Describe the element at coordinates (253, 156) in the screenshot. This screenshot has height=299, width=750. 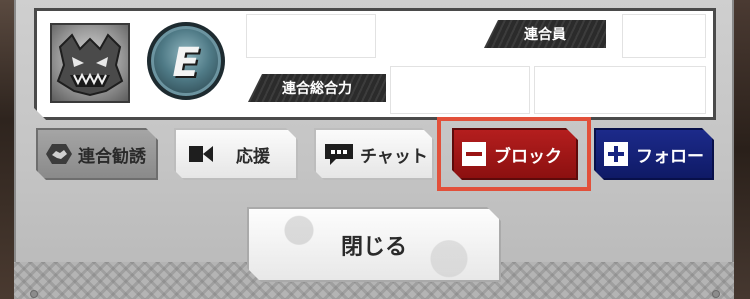
I see `cheer-label: 応援` at that location.